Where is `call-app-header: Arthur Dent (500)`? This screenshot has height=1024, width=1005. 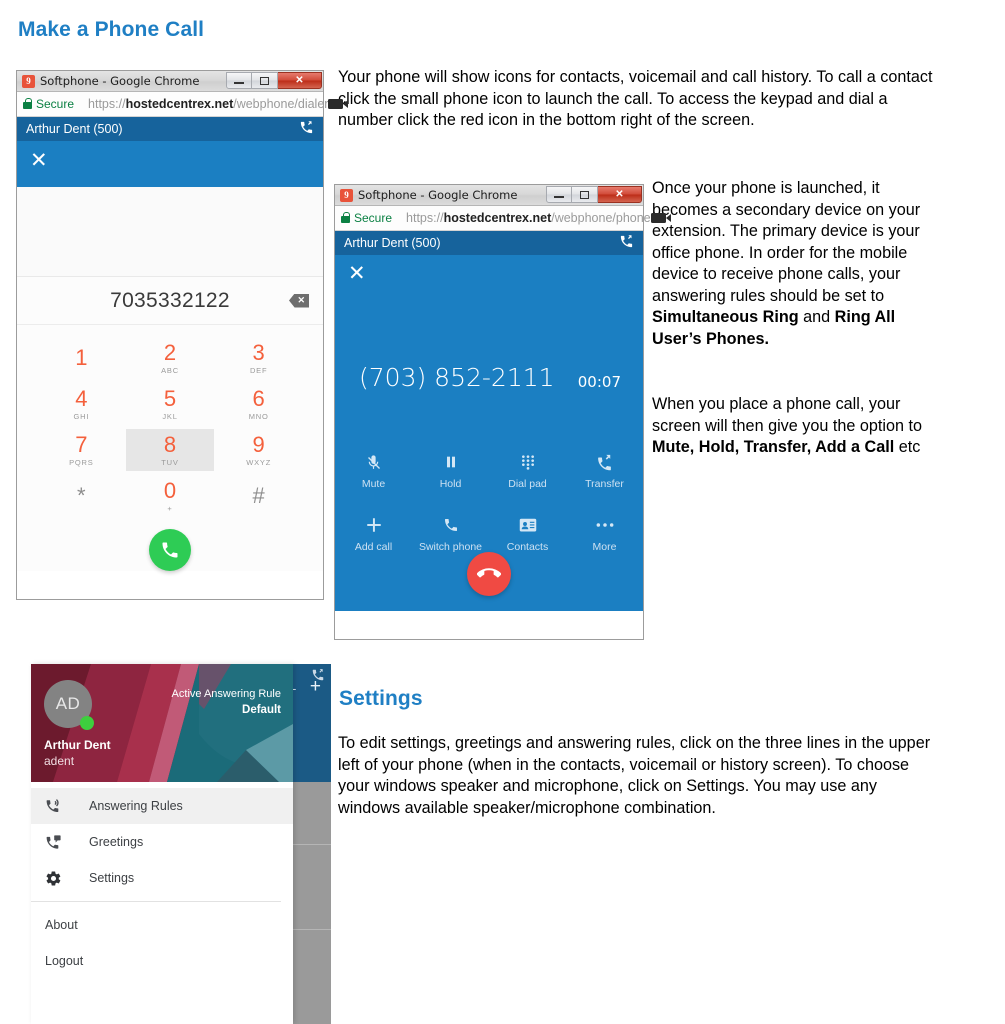
call-app-header: Arthur Dent (500) is located at coordinates (489, 243).